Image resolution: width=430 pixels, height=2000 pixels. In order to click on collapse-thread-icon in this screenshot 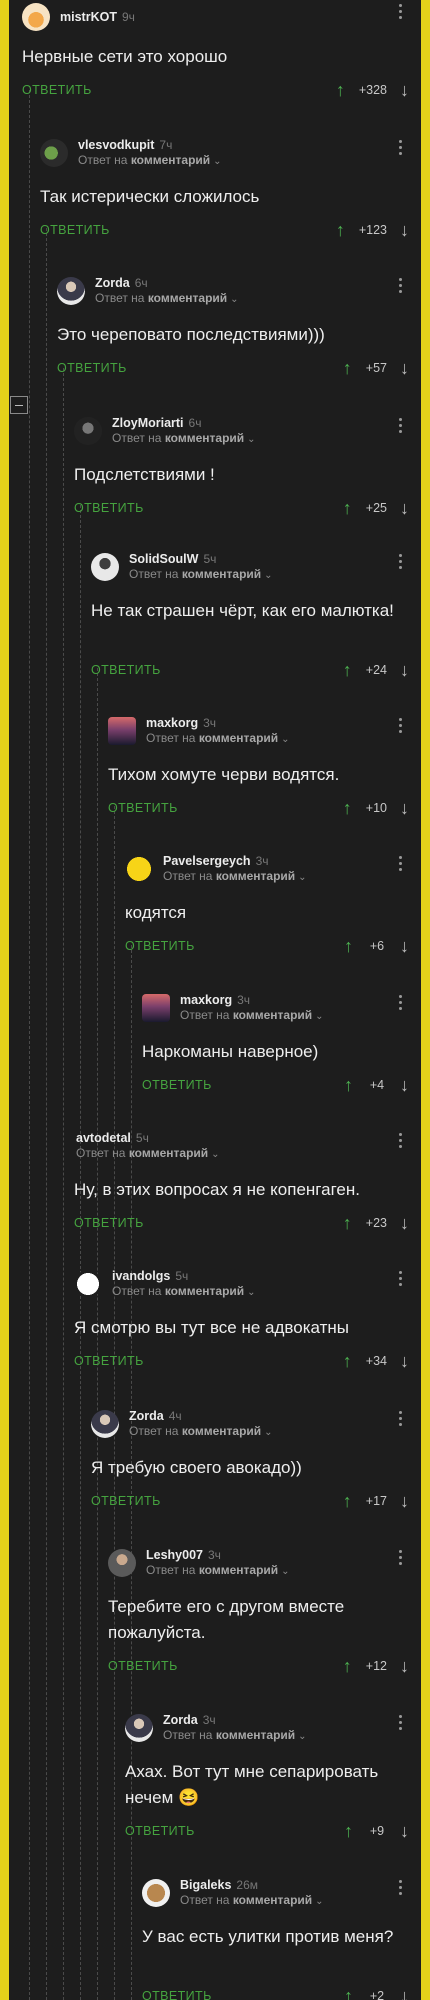, I will do `click(19, 405)`.